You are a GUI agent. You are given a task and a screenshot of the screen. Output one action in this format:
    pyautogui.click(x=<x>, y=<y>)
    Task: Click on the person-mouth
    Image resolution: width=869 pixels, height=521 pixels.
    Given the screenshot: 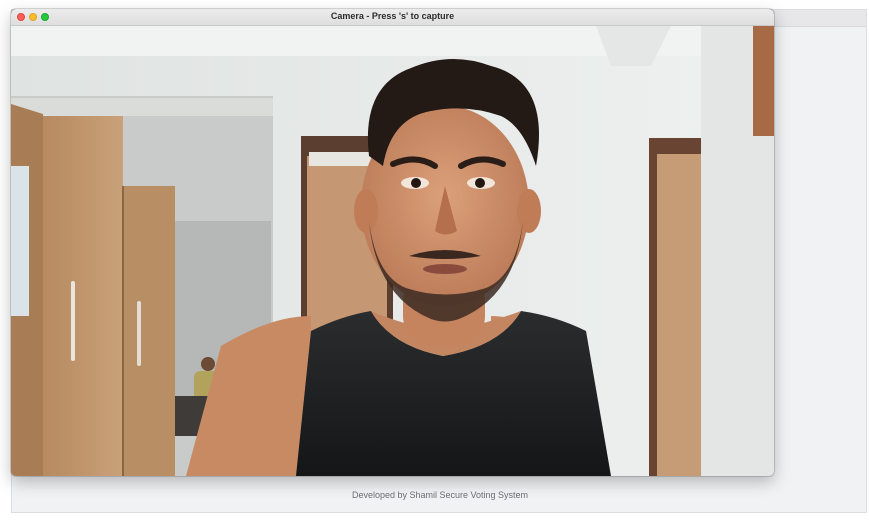 What is the action you would take?
    pyautogui.click(x=445, y=269)
    